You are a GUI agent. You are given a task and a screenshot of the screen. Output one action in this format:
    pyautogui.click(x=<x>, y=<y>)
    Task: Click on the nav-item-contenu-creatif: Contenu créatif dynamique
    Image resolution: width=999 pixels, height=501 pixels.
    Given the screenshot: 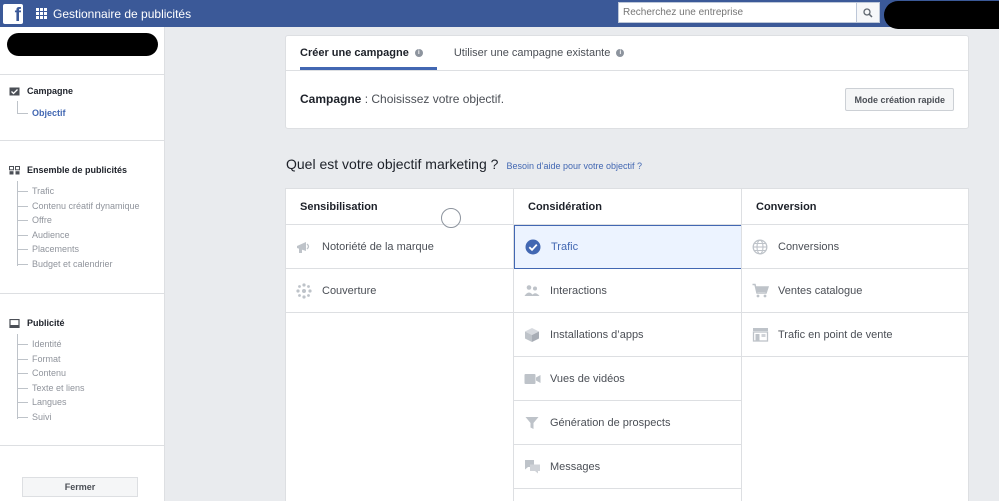 What is the action you would take?
    pyautogui.click(x=78, y=206)
    